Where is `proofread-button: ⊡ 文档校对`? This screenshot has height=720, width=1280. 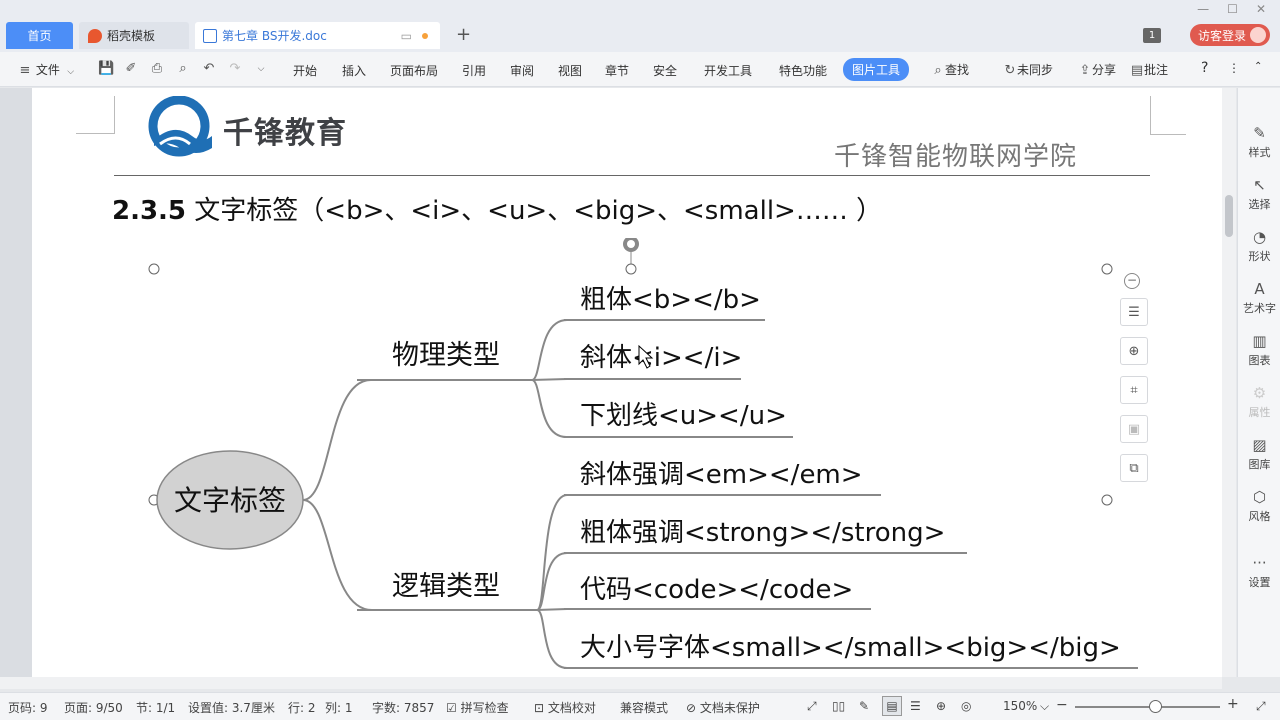
proofread-button: ⊡ 文档校对 is located at coordinates (565, 707).